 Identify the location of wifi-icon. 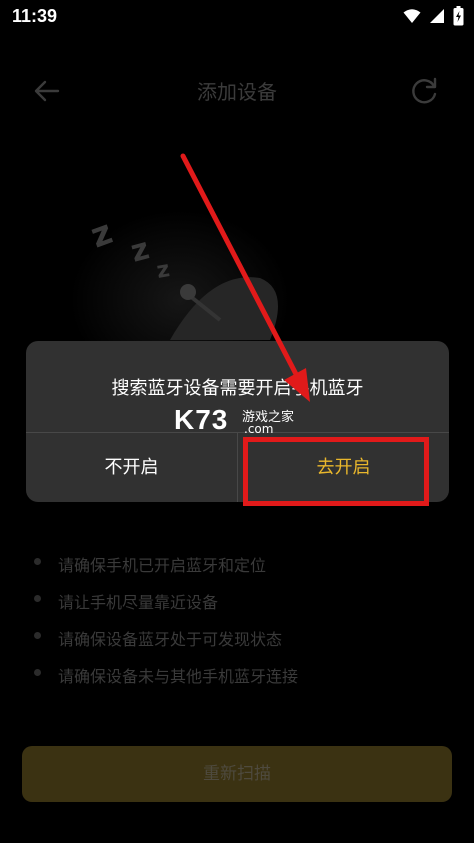
(412, 16).